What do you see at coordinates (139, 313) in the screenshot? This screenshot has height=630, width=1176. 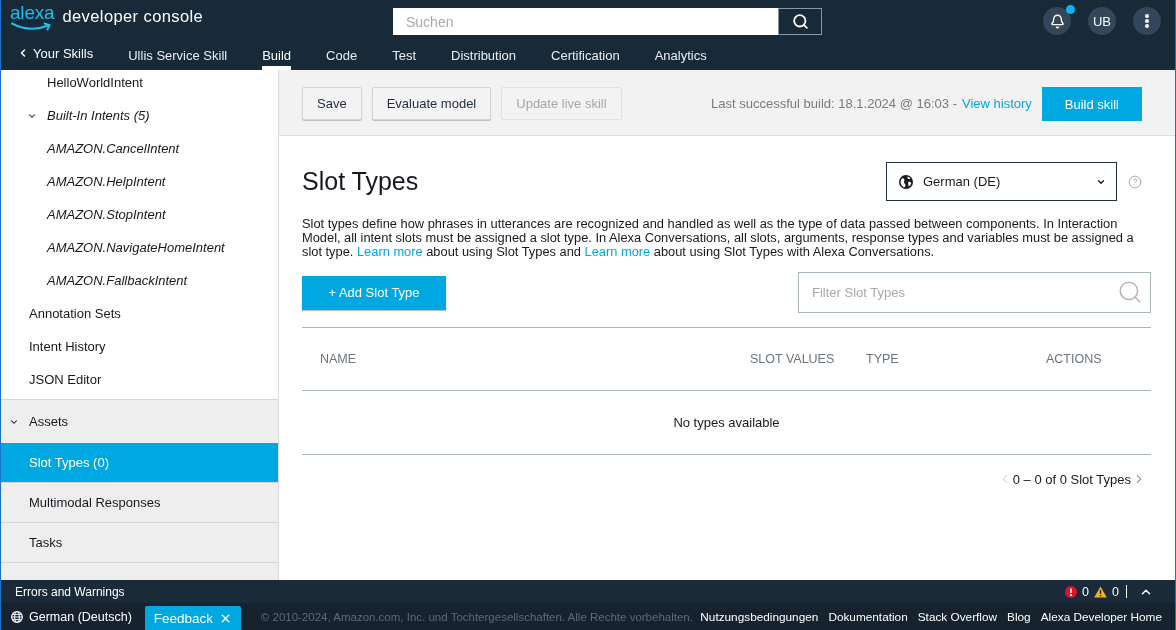 I see `sidebar-item: Annotation Sets` at bounding box center [139, 313].